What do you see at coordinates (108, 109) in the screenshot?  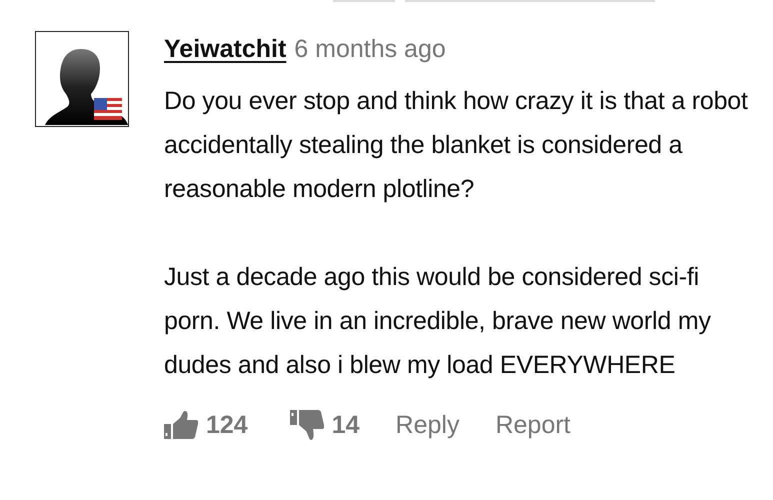 I see `flag-icon` at bounding box center [108, 109].